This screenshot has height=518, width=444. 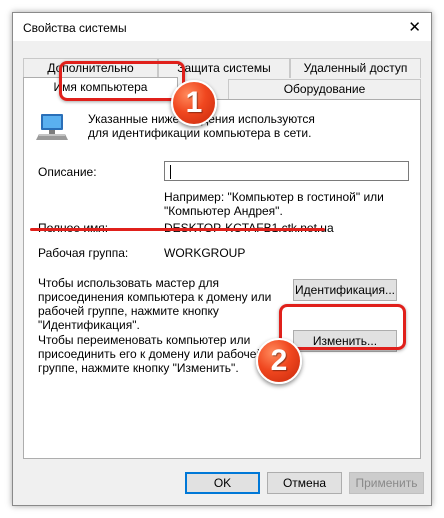 What do you see at coordinates (177, 229) in the screenshot?
I see `full-name-underline` at bounding box center [177, 229].